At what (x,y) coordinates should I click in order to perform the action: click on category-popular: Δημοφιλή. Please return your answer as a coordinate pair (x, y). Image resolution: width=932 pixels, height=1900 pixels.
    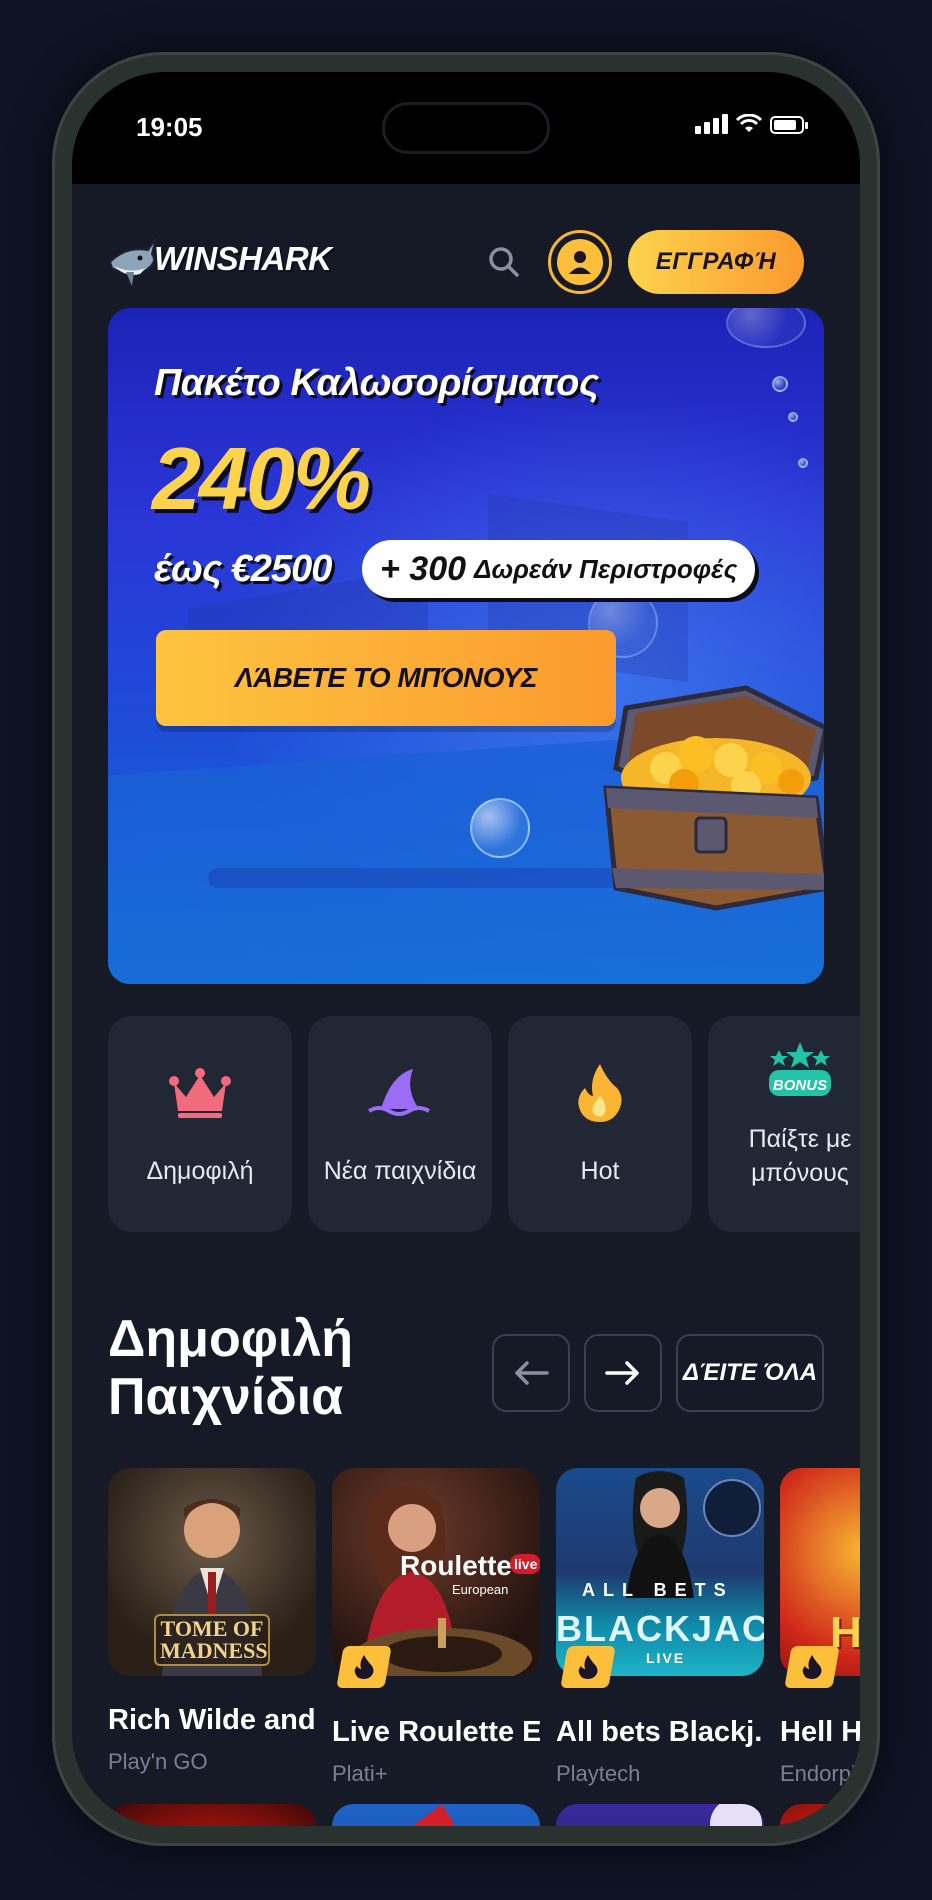
    Looking at the image, I should click on (200, 1124).